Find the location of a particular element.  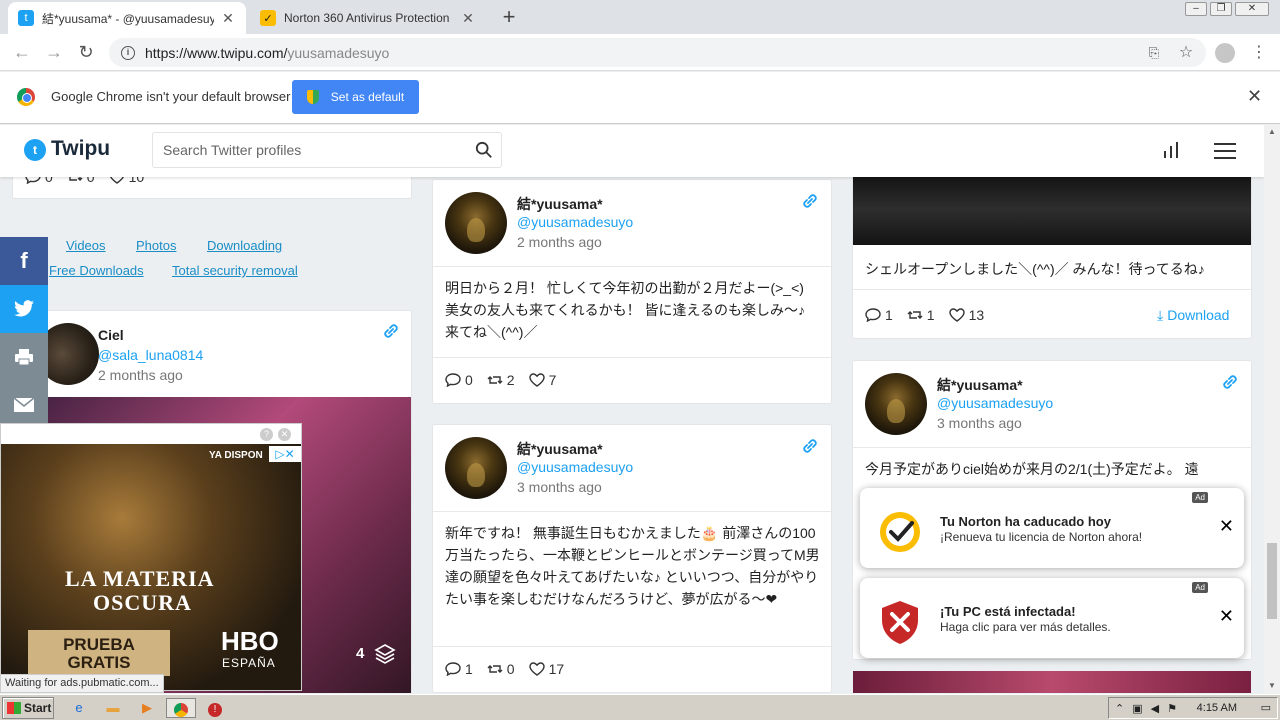

search-icon is located at coordinates (484, 150).